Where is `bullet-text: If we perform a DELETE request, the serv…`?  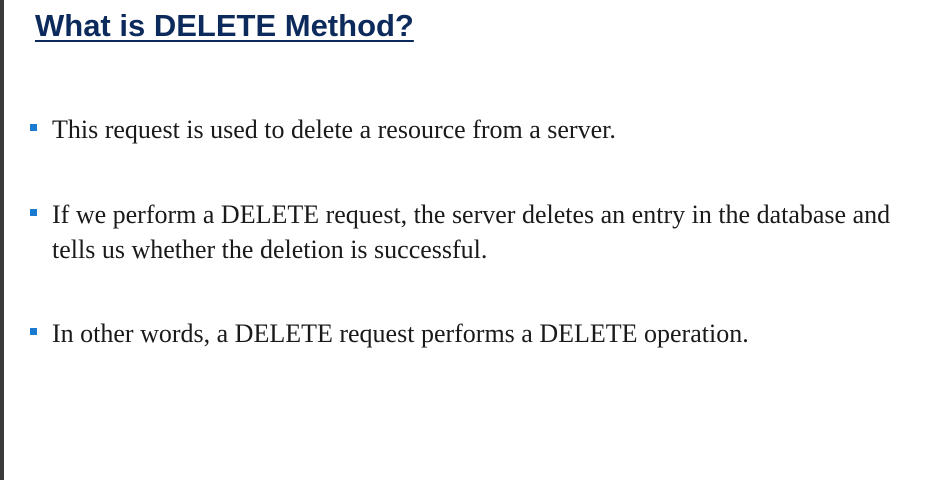
bullet-text: If we perform a DELETE request, the serv… is located at coordinates (471, 232).